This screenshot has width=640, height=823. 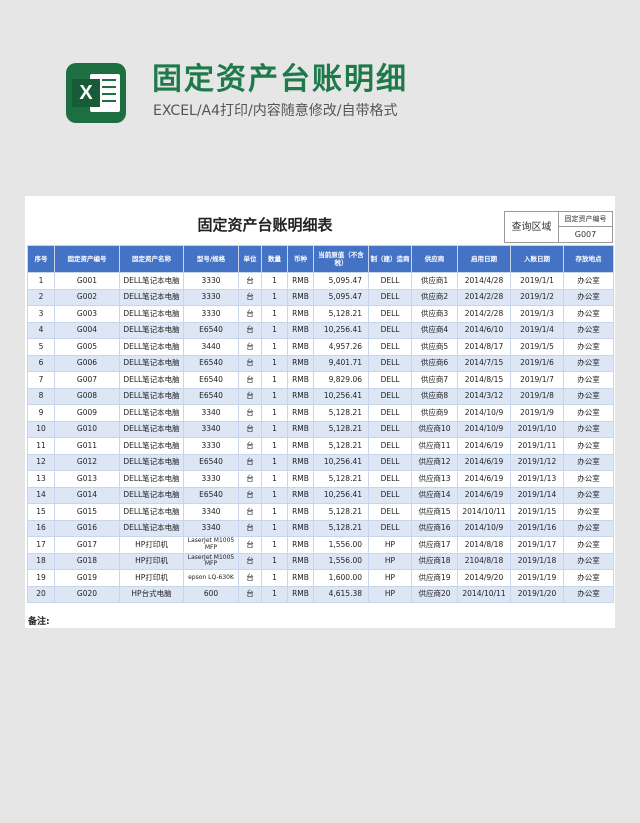 What do you see at coordinates (537, 528) in the screenshot?
I see `table-cell: 2019/1/16` at bounding box center [537, 528].